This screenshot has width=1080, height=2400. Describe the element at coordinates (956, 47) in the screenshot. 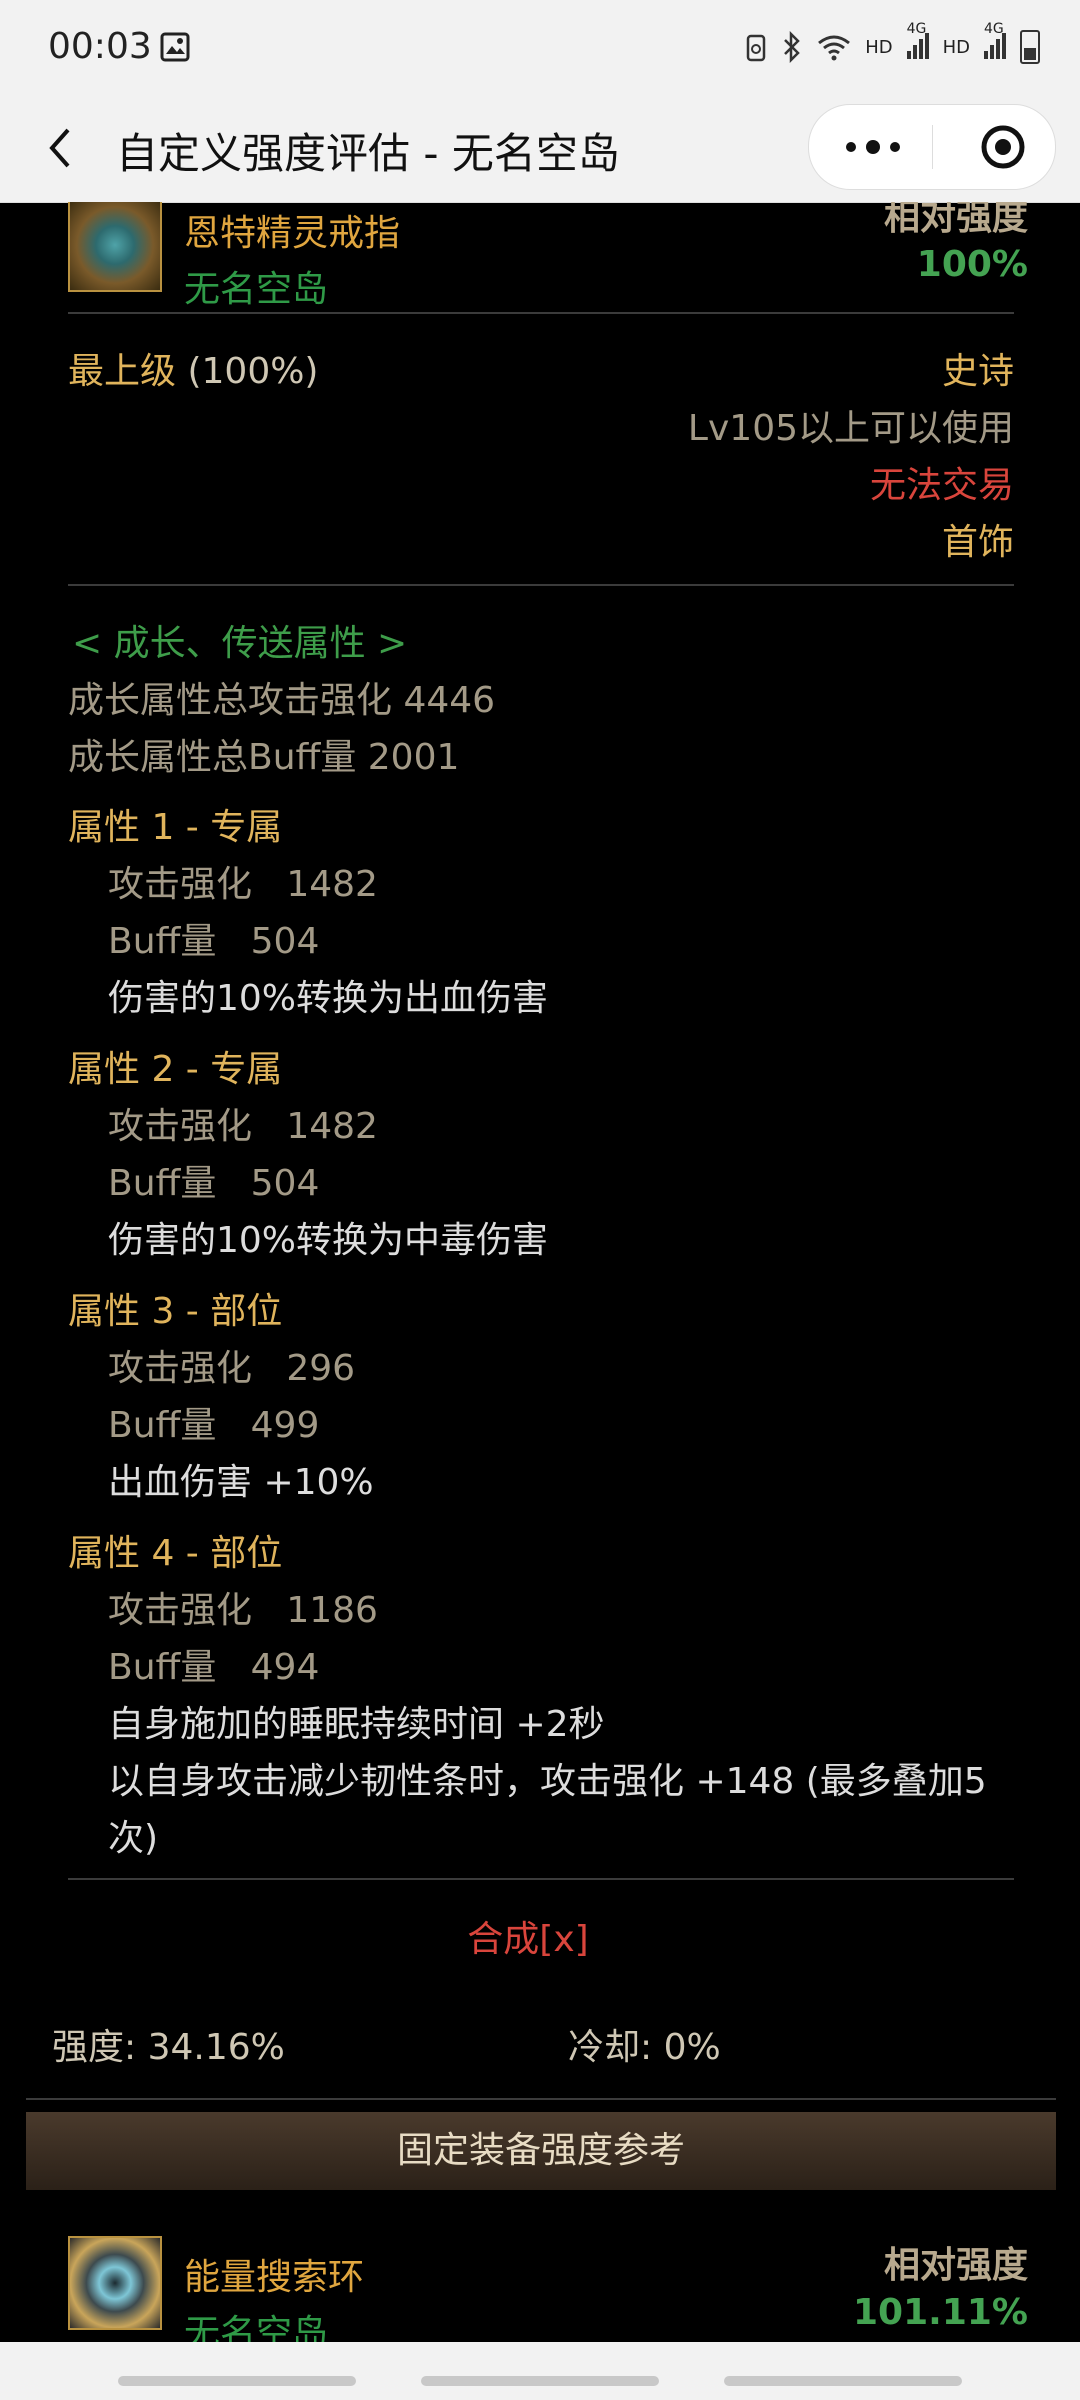

I see `hd-label-2: HD` at that location.